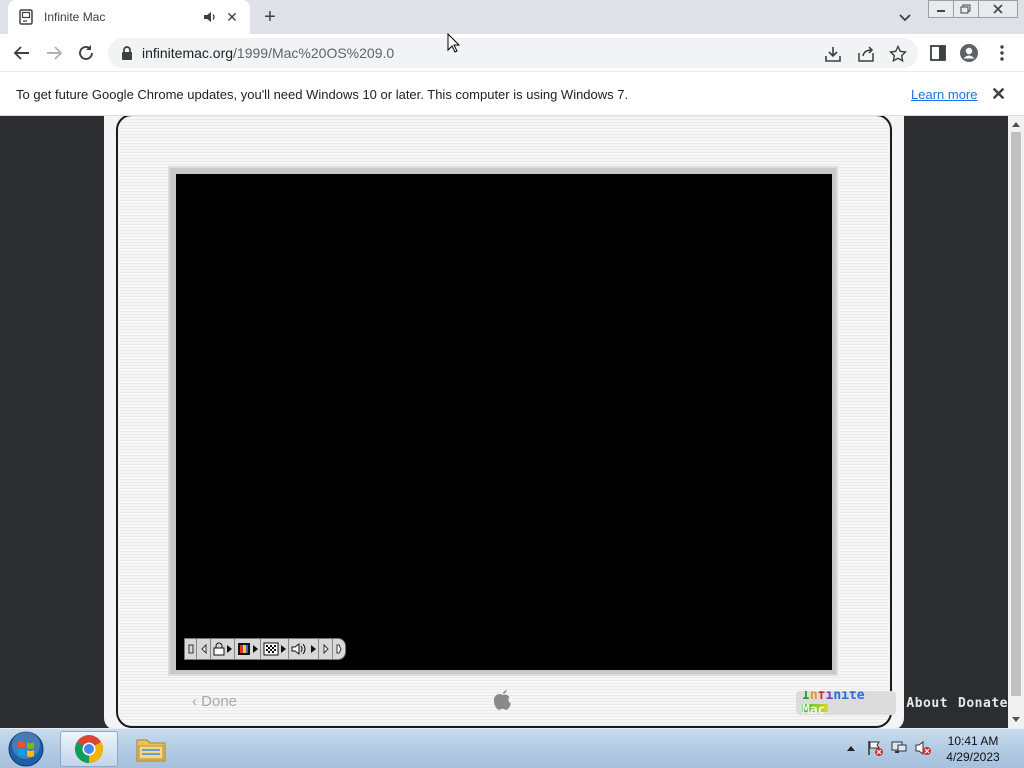  What do you see at coordinates (223, 649) in the screenshot?
I see `lock-icon-module` at bounding box center [223, 649].